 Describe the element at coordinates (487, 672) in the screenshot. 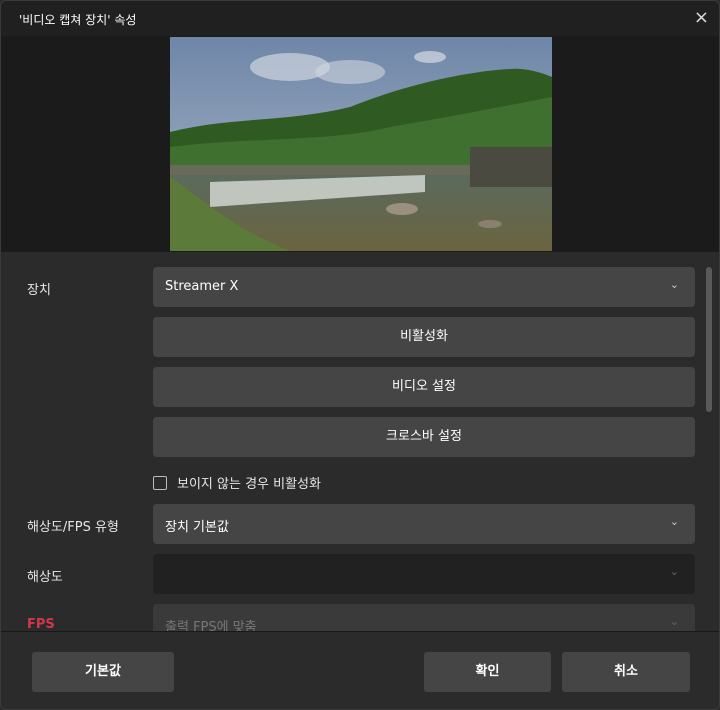

I see `ok-button: 확인` at that location.